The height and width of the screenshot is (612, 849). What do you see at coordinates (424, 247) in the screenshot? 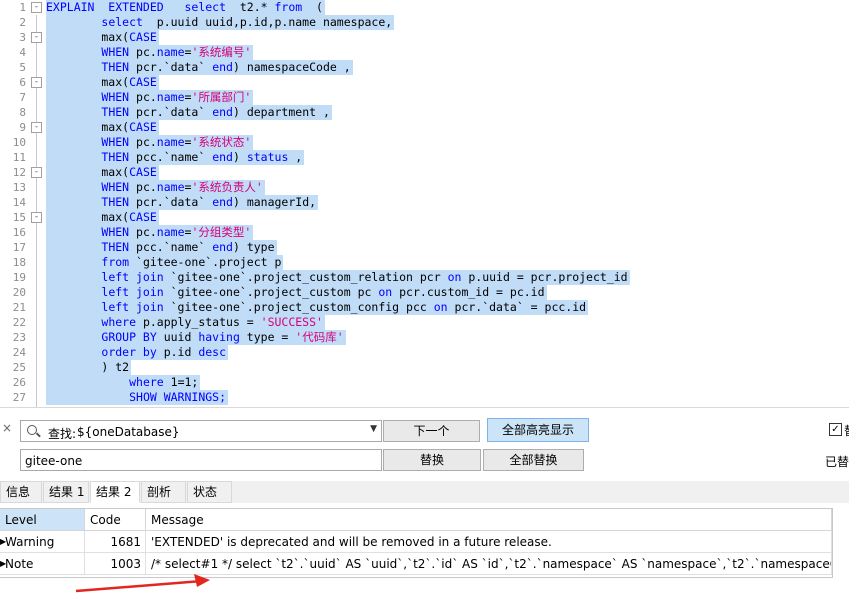
I see `code-line: 17 THEN pcc.`name` end) type` at bounding box center [424, 247].